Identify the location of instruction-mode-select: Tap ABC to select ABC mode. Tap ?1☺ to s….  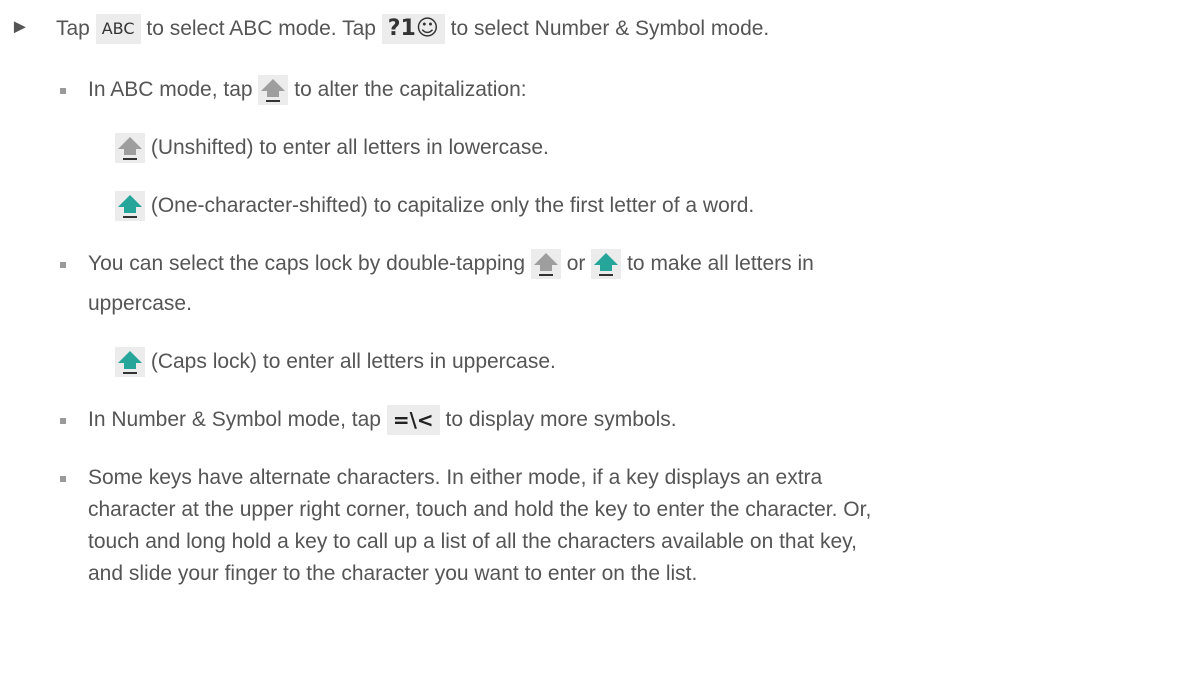
(412, 29).